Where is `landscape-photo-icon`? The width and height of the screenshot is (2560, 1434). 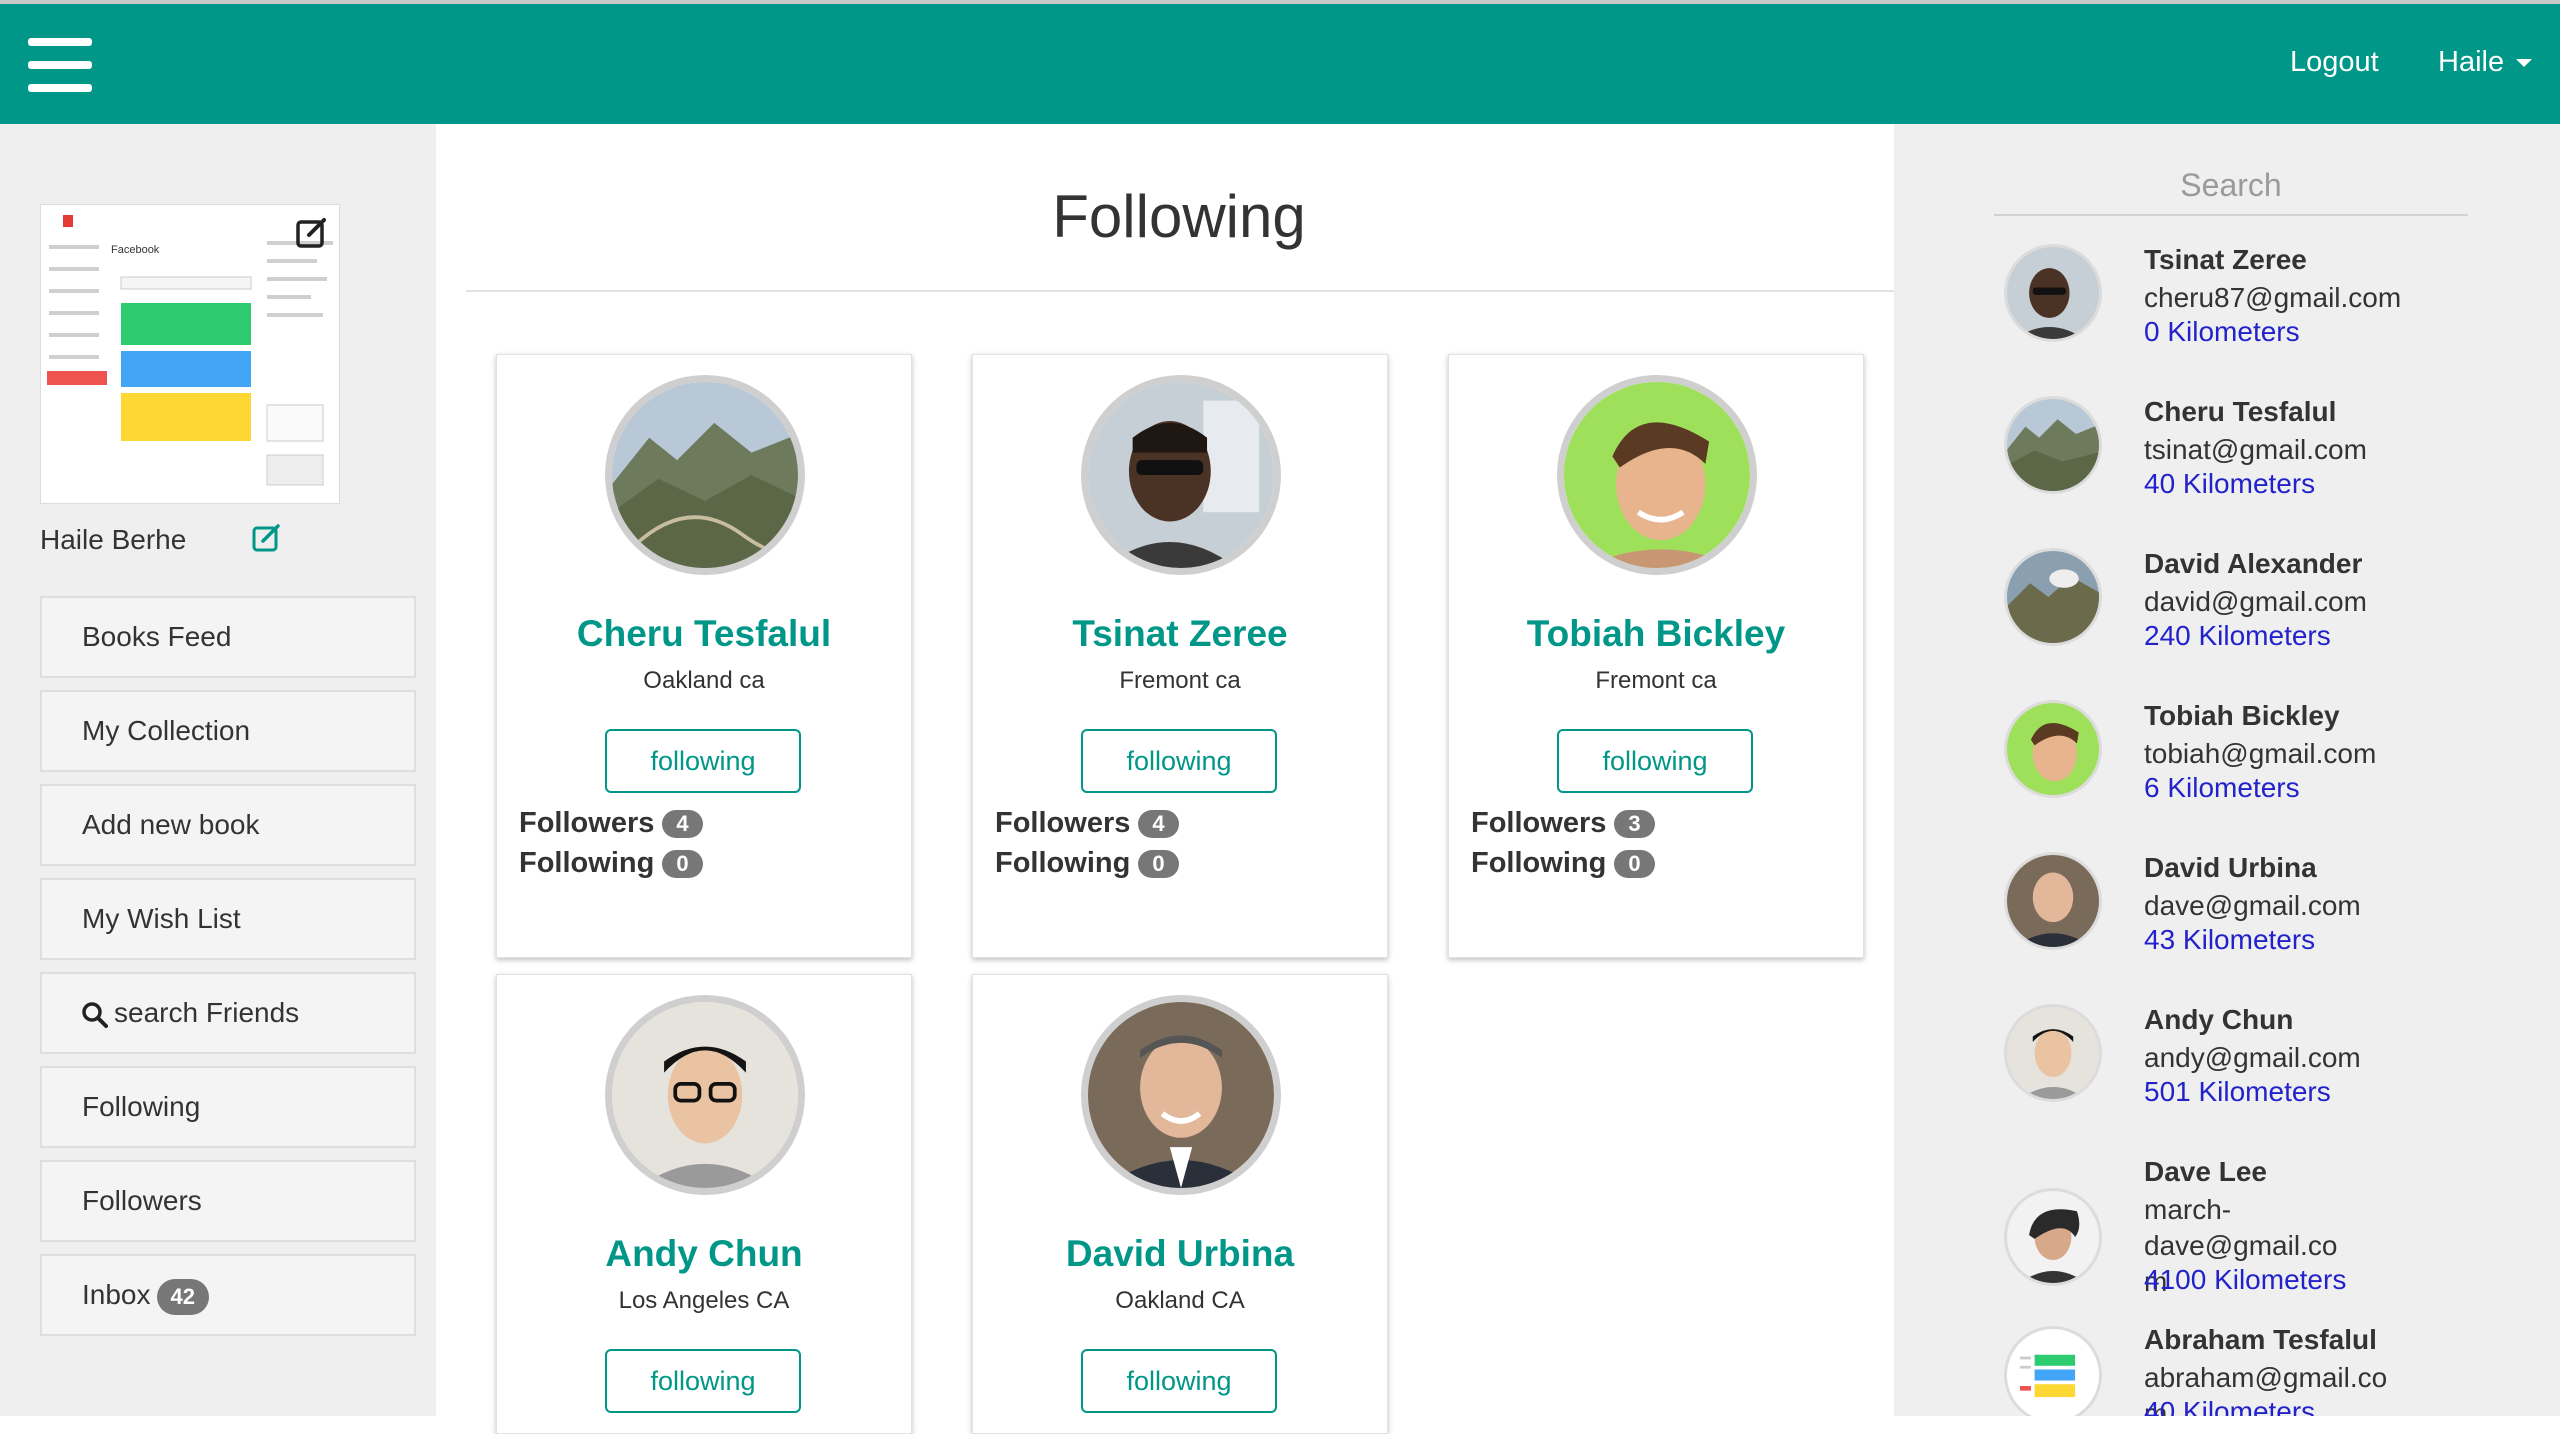 landscape-photo-icon is located at coordinates (2053, 597).